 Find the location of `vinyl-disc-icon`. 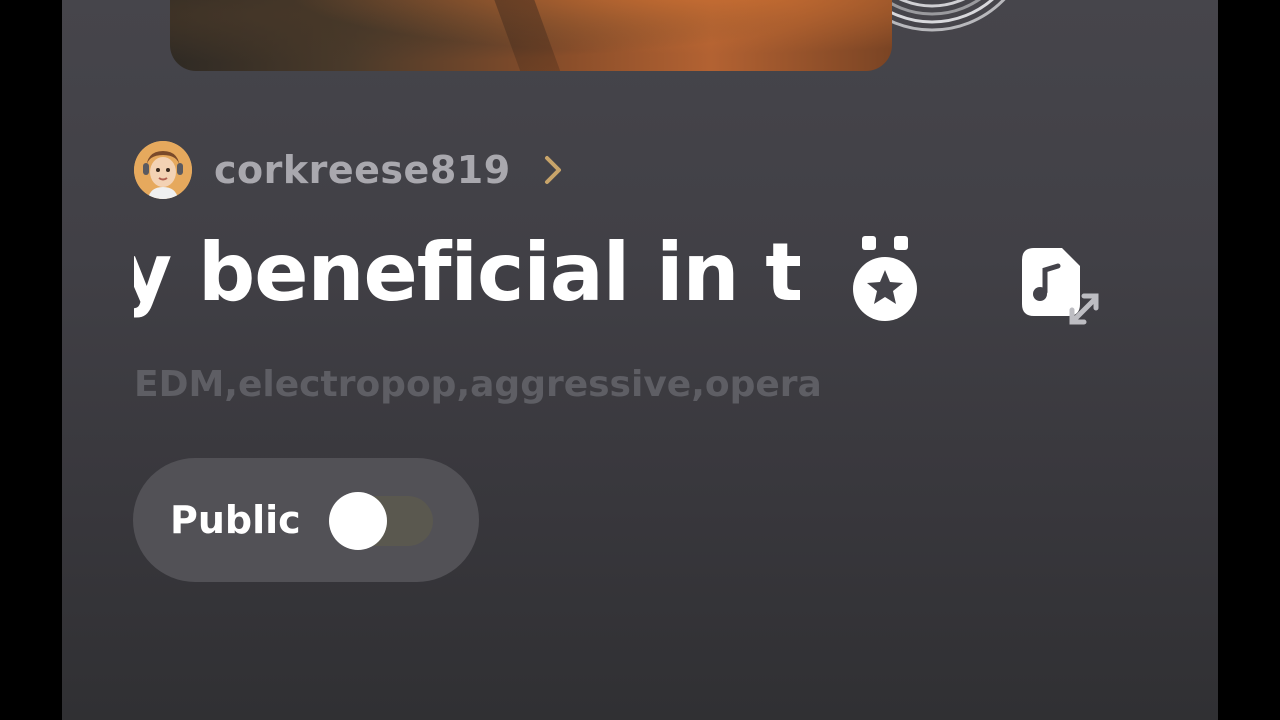

vinyl-disc-icon is located at coordinates (949, 16).